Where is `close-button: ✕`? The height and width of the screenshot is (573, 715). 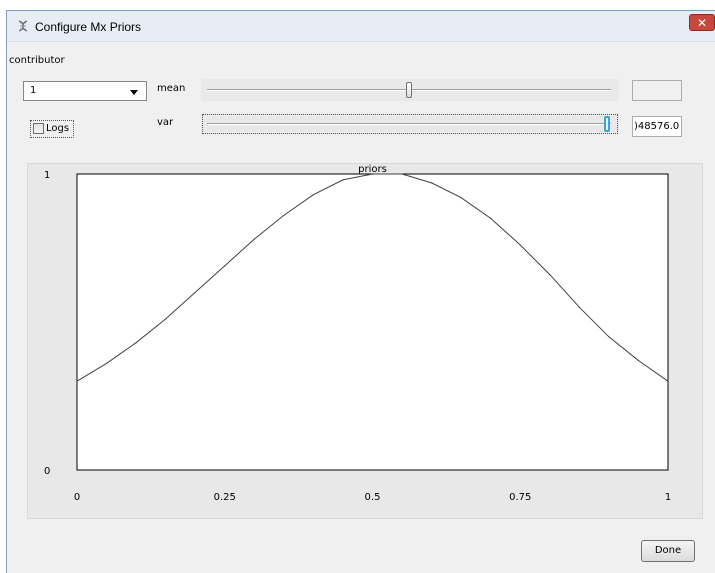
close-button: ✕ is located at coordinates (702, 22).